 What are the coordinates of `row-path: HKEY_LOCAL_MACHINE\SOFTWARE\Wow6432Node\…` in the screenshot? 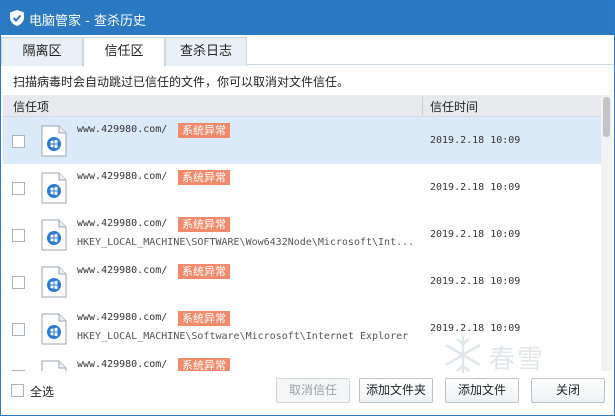 It's located at (246, 242).